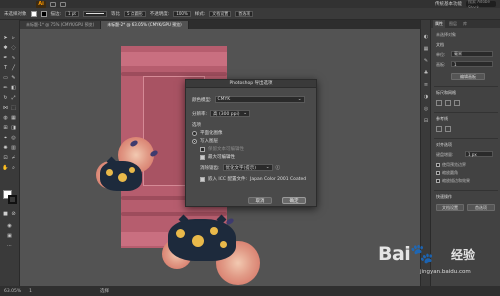 The height and width of the screenshot is (296, 500). What do you see at coordinates (244, 13) in the screenshot?
I see `preferences-button: 首选项` at bounding box center [244, 13].